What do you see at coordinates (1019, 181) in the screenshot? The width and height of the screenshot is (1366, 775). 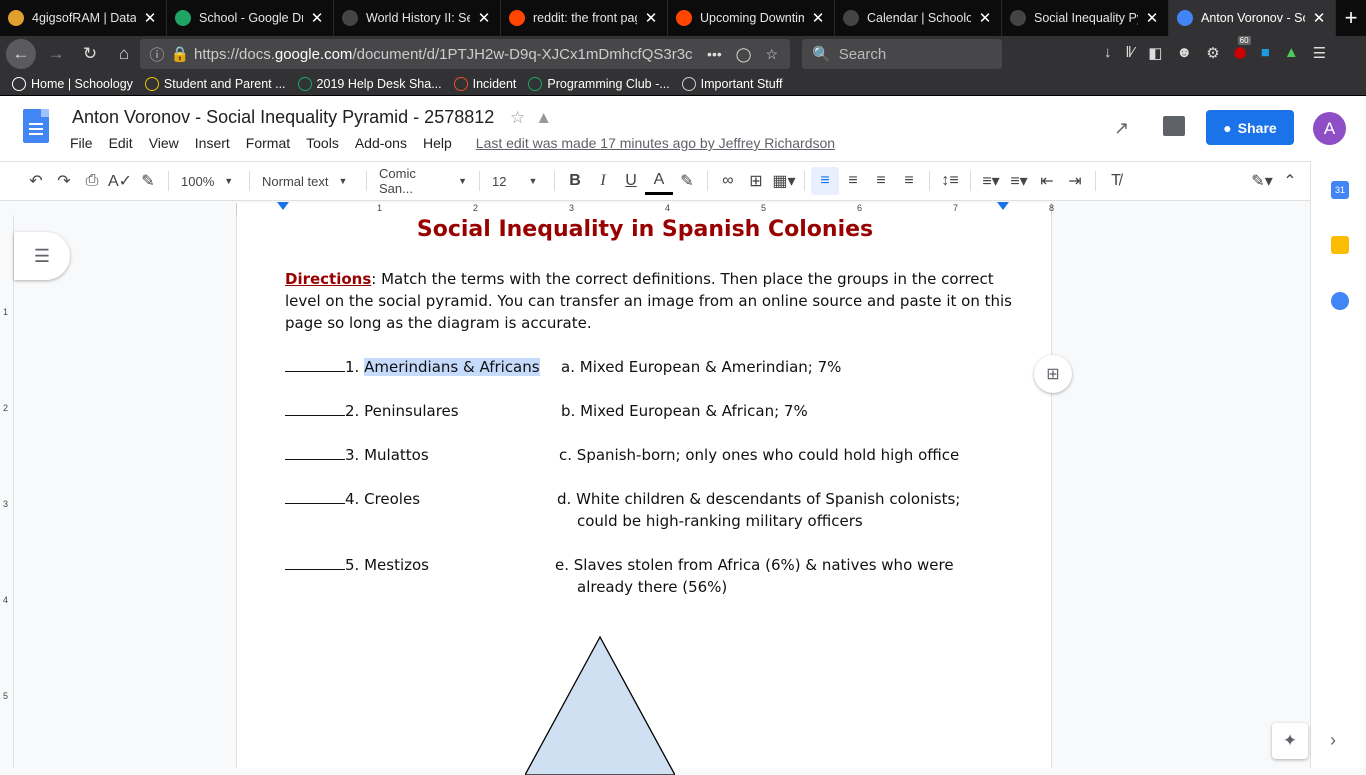 I see `bulleted-list-icon: ≡▾` at bounding box center [1019, 181].